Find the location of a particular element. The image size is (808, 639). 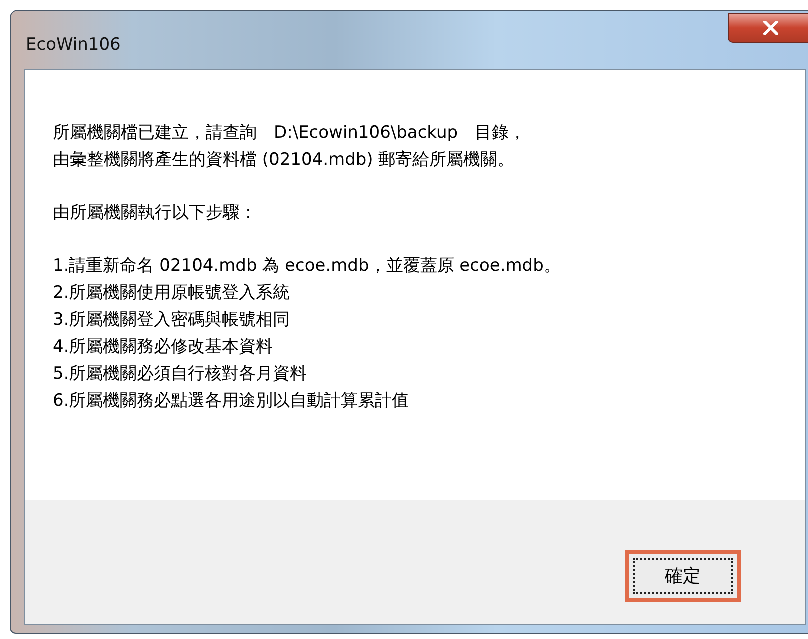

message-text: 由所屬機關執行以下步驟： is located at coordinates (155, 213).